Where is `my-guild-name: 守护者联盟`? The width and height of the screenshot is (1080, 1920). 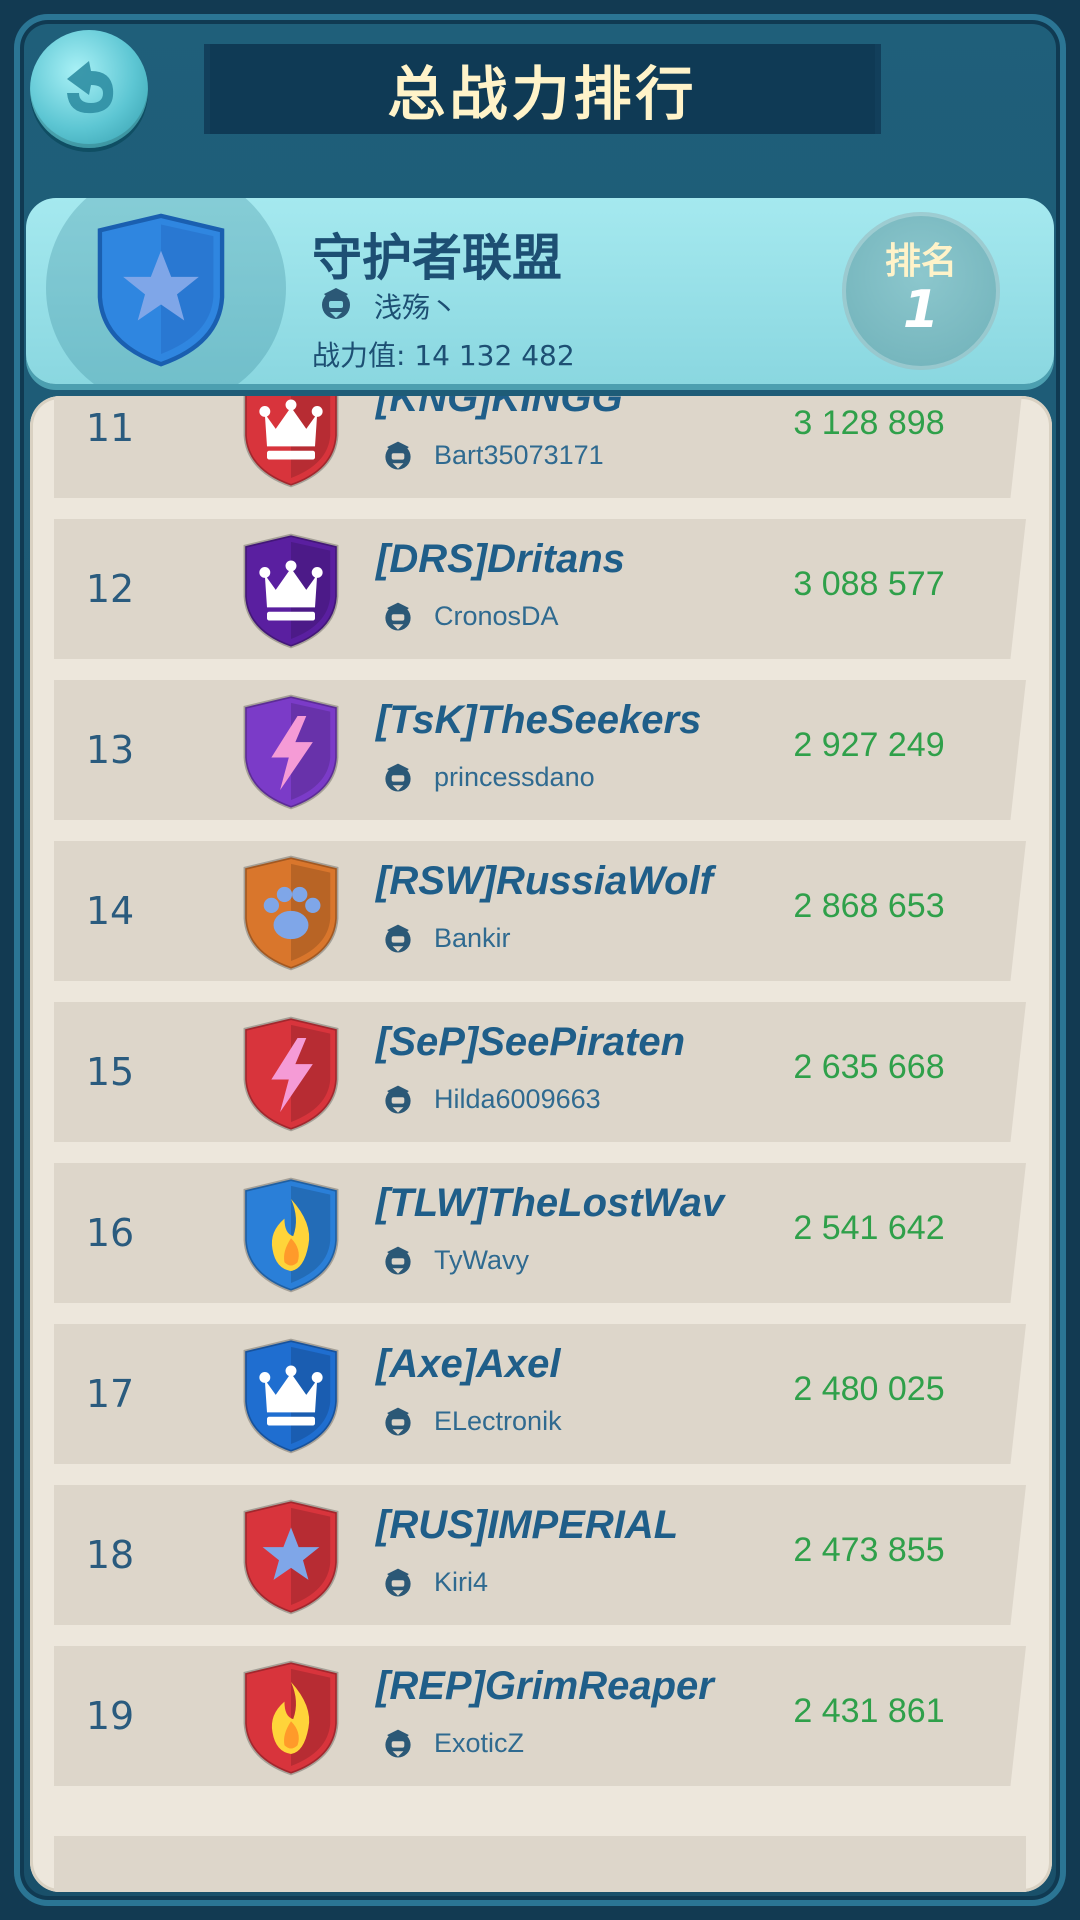
my-guild-name: 守护者联盟 is located at coordinates (437, 258).